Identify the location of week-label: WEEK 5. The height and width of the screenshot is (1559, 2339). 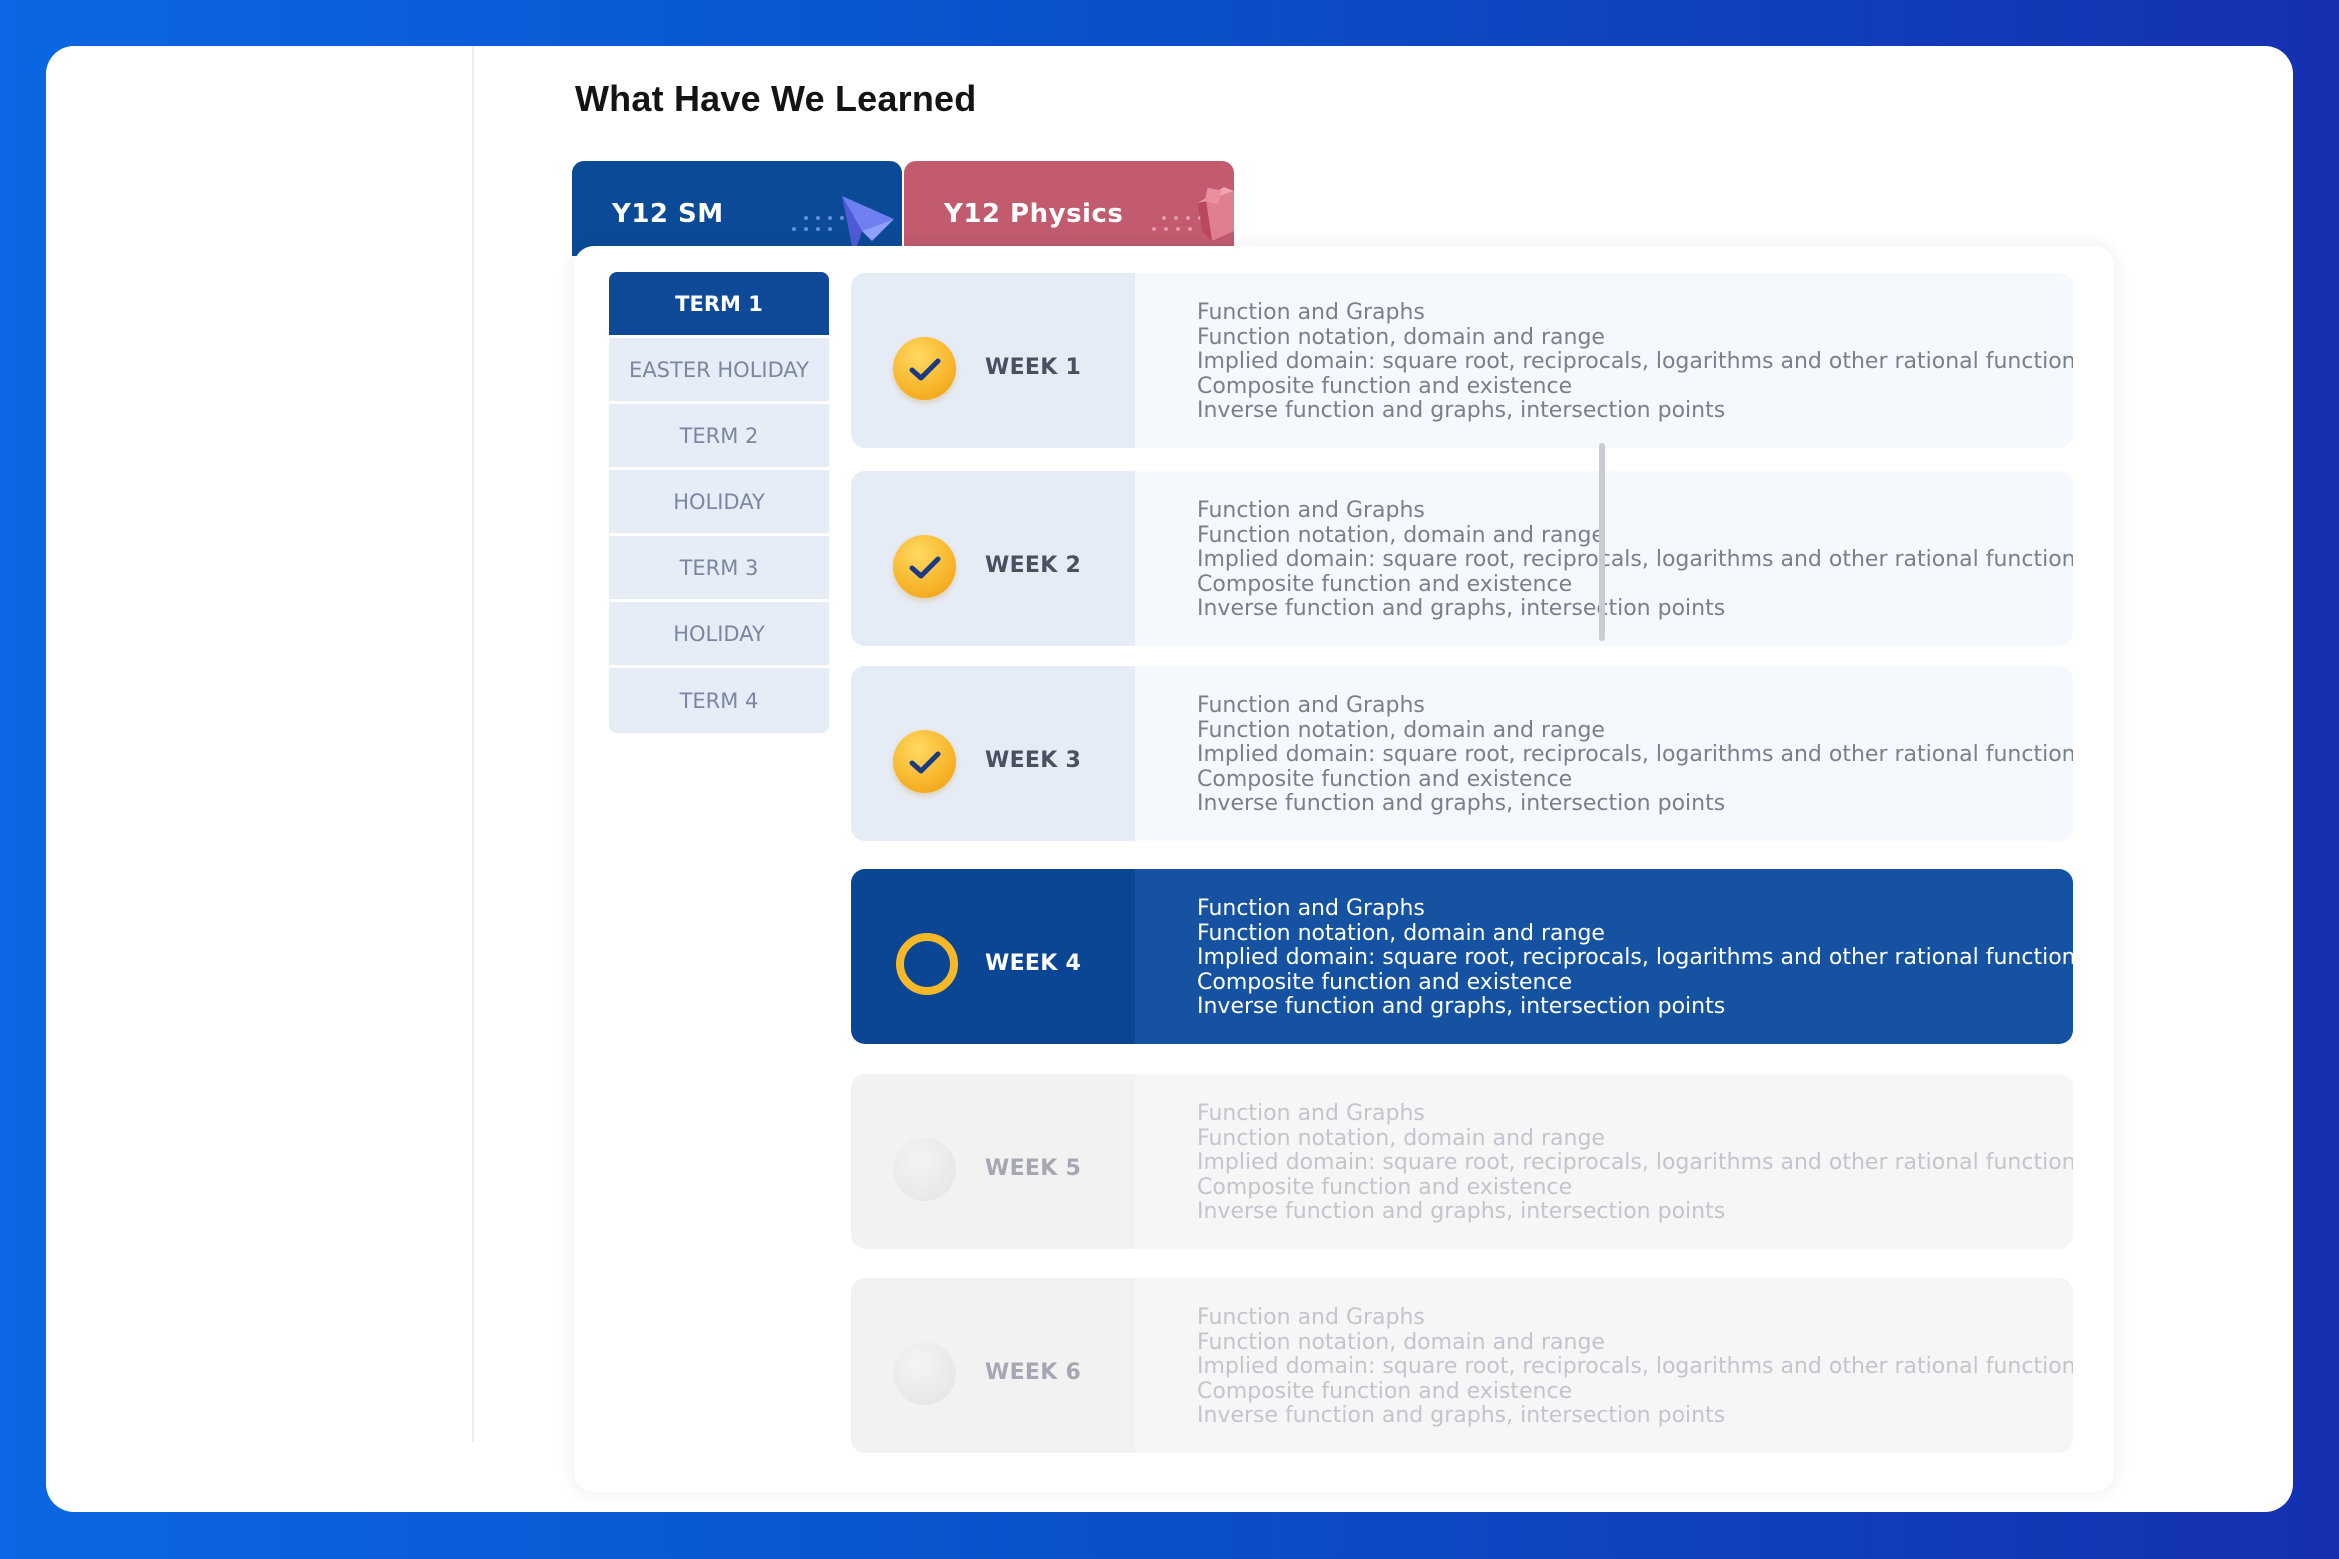
(1033, 1168).